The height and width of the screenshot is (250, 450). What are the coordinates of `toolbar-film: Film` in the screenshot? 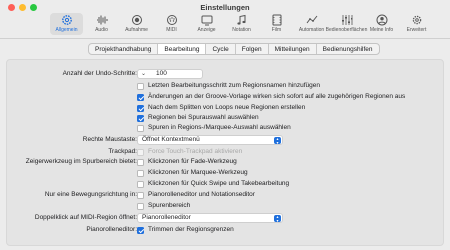 It's located at (276, 24).